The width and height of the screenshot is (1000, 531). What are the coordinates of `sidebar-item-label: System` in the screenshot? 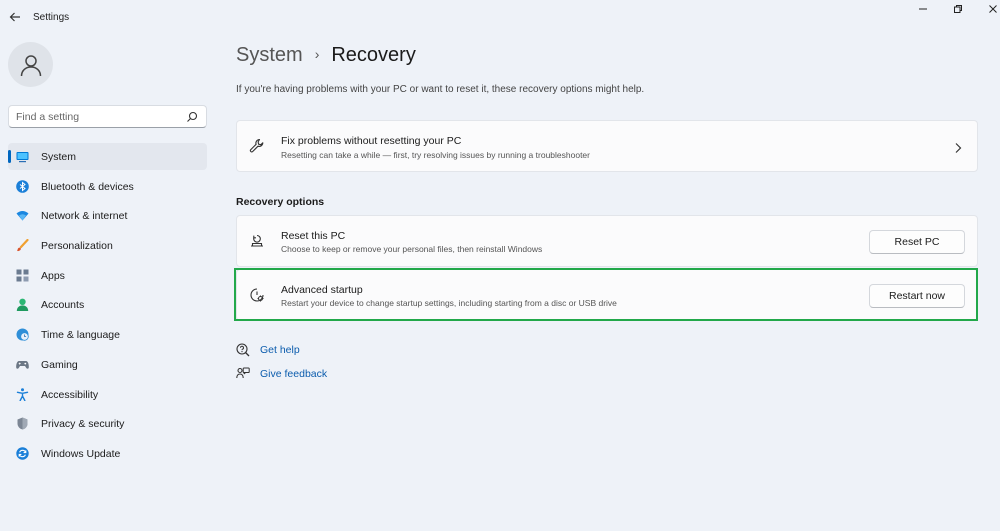 It's located at (59, 157).